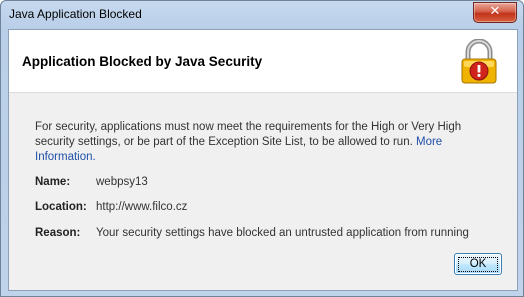 This screenshot has height=297, width=524. I want to click on header-title: Application Blocked by Java Security, so click(142, 61).